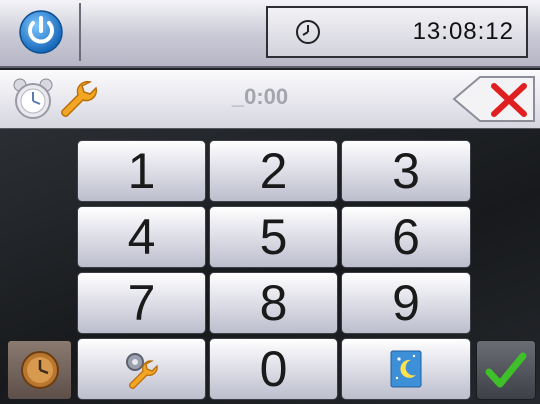 Image resolution: width=540 pixels, height=404 pixels. I want to click on power-icon, so click(41, 32).